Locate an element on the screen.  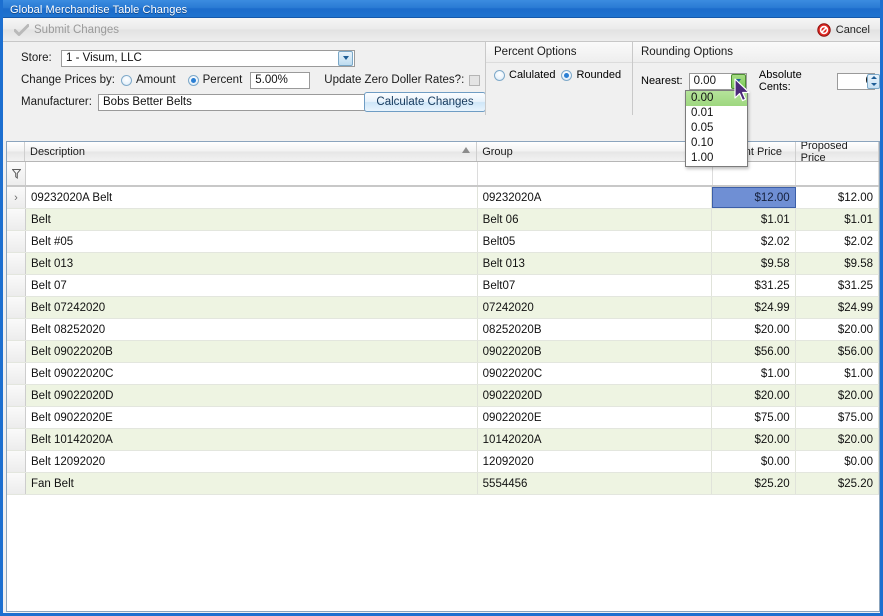
cell-description: Belt 08252020 is located at coordinates (252, 329).